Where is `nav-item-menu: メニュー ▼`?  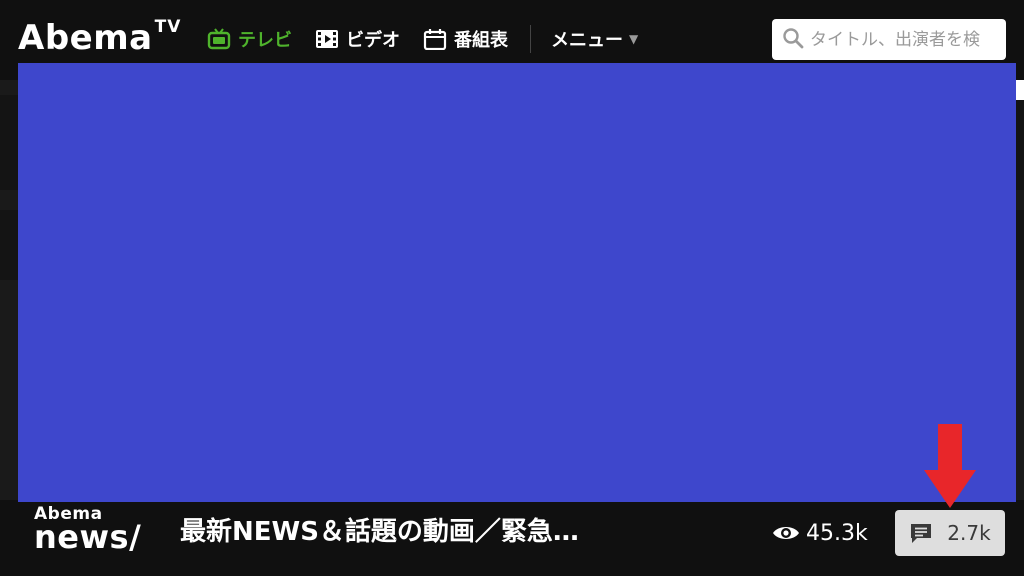
nav-item-menu: メニュー ▼ is located at coordinates (594, 39).